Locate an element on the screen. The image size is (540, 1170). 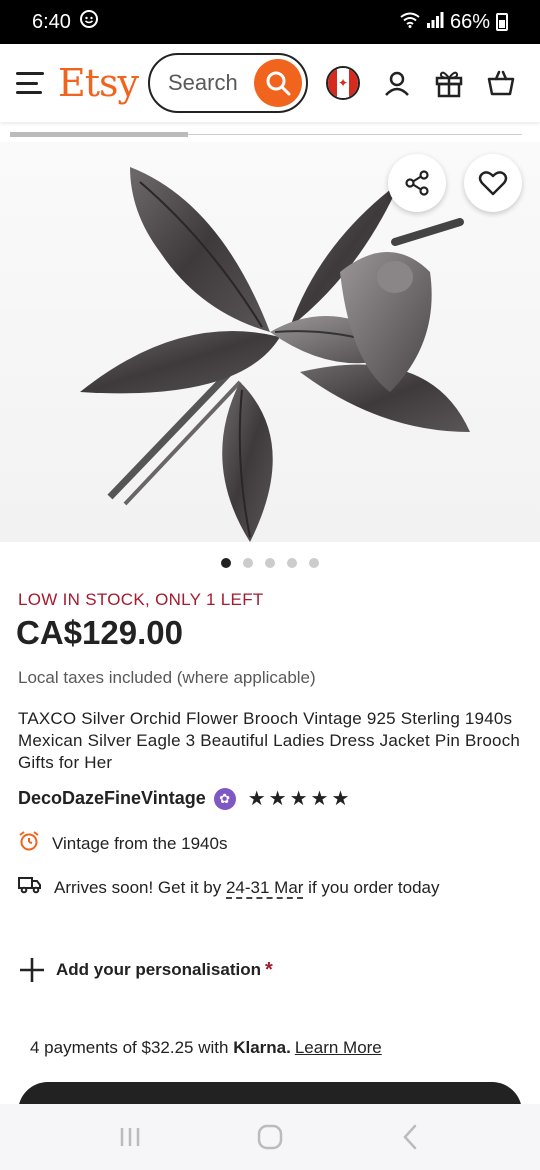
arrives-prefix: Arrives soon! Get it by is located at coordinates (140, 887).